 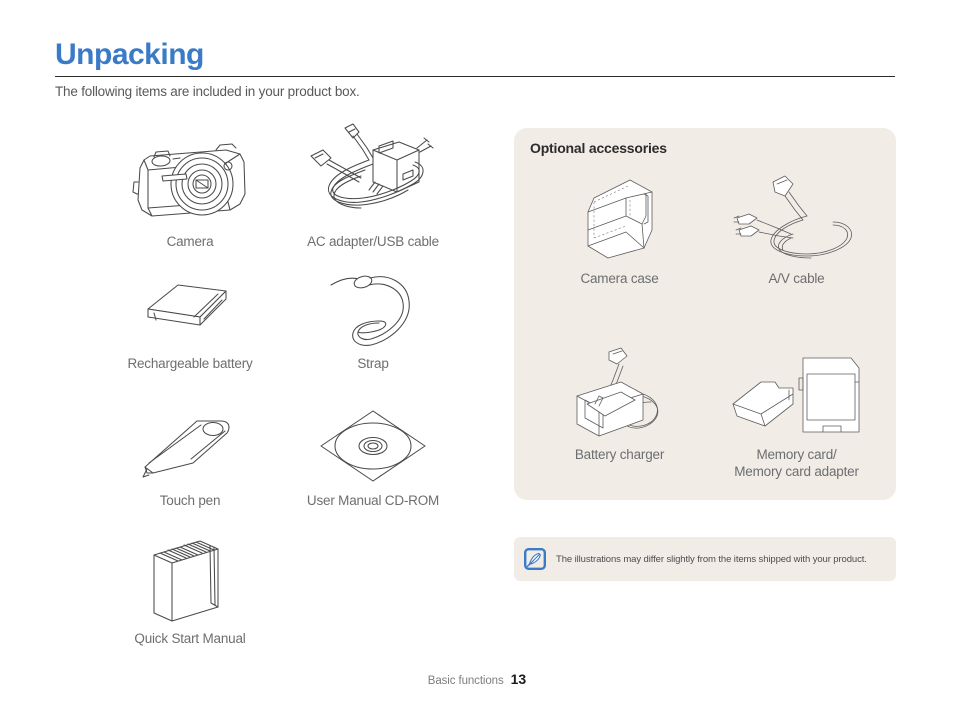 I want to click on cd-rom-icon, so click(x=373, y=446).